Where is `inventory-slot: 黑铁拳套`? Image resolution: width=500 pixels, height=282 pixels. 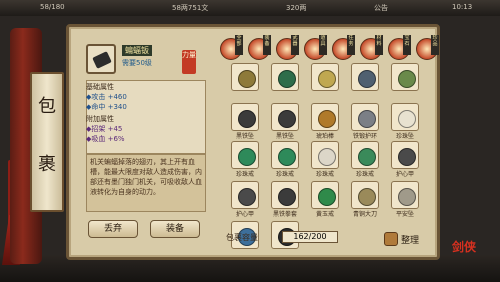 inventory-slot: 黑铁拳套 is located at coordinates (285, 200).